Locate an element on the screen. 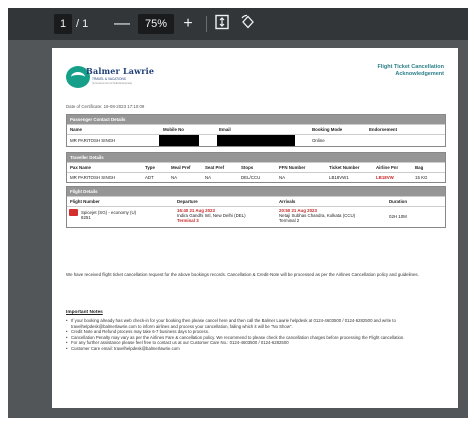 The height and width of the screenshot is (422, 474). rotate-icon is located at coordinates (249, 24).